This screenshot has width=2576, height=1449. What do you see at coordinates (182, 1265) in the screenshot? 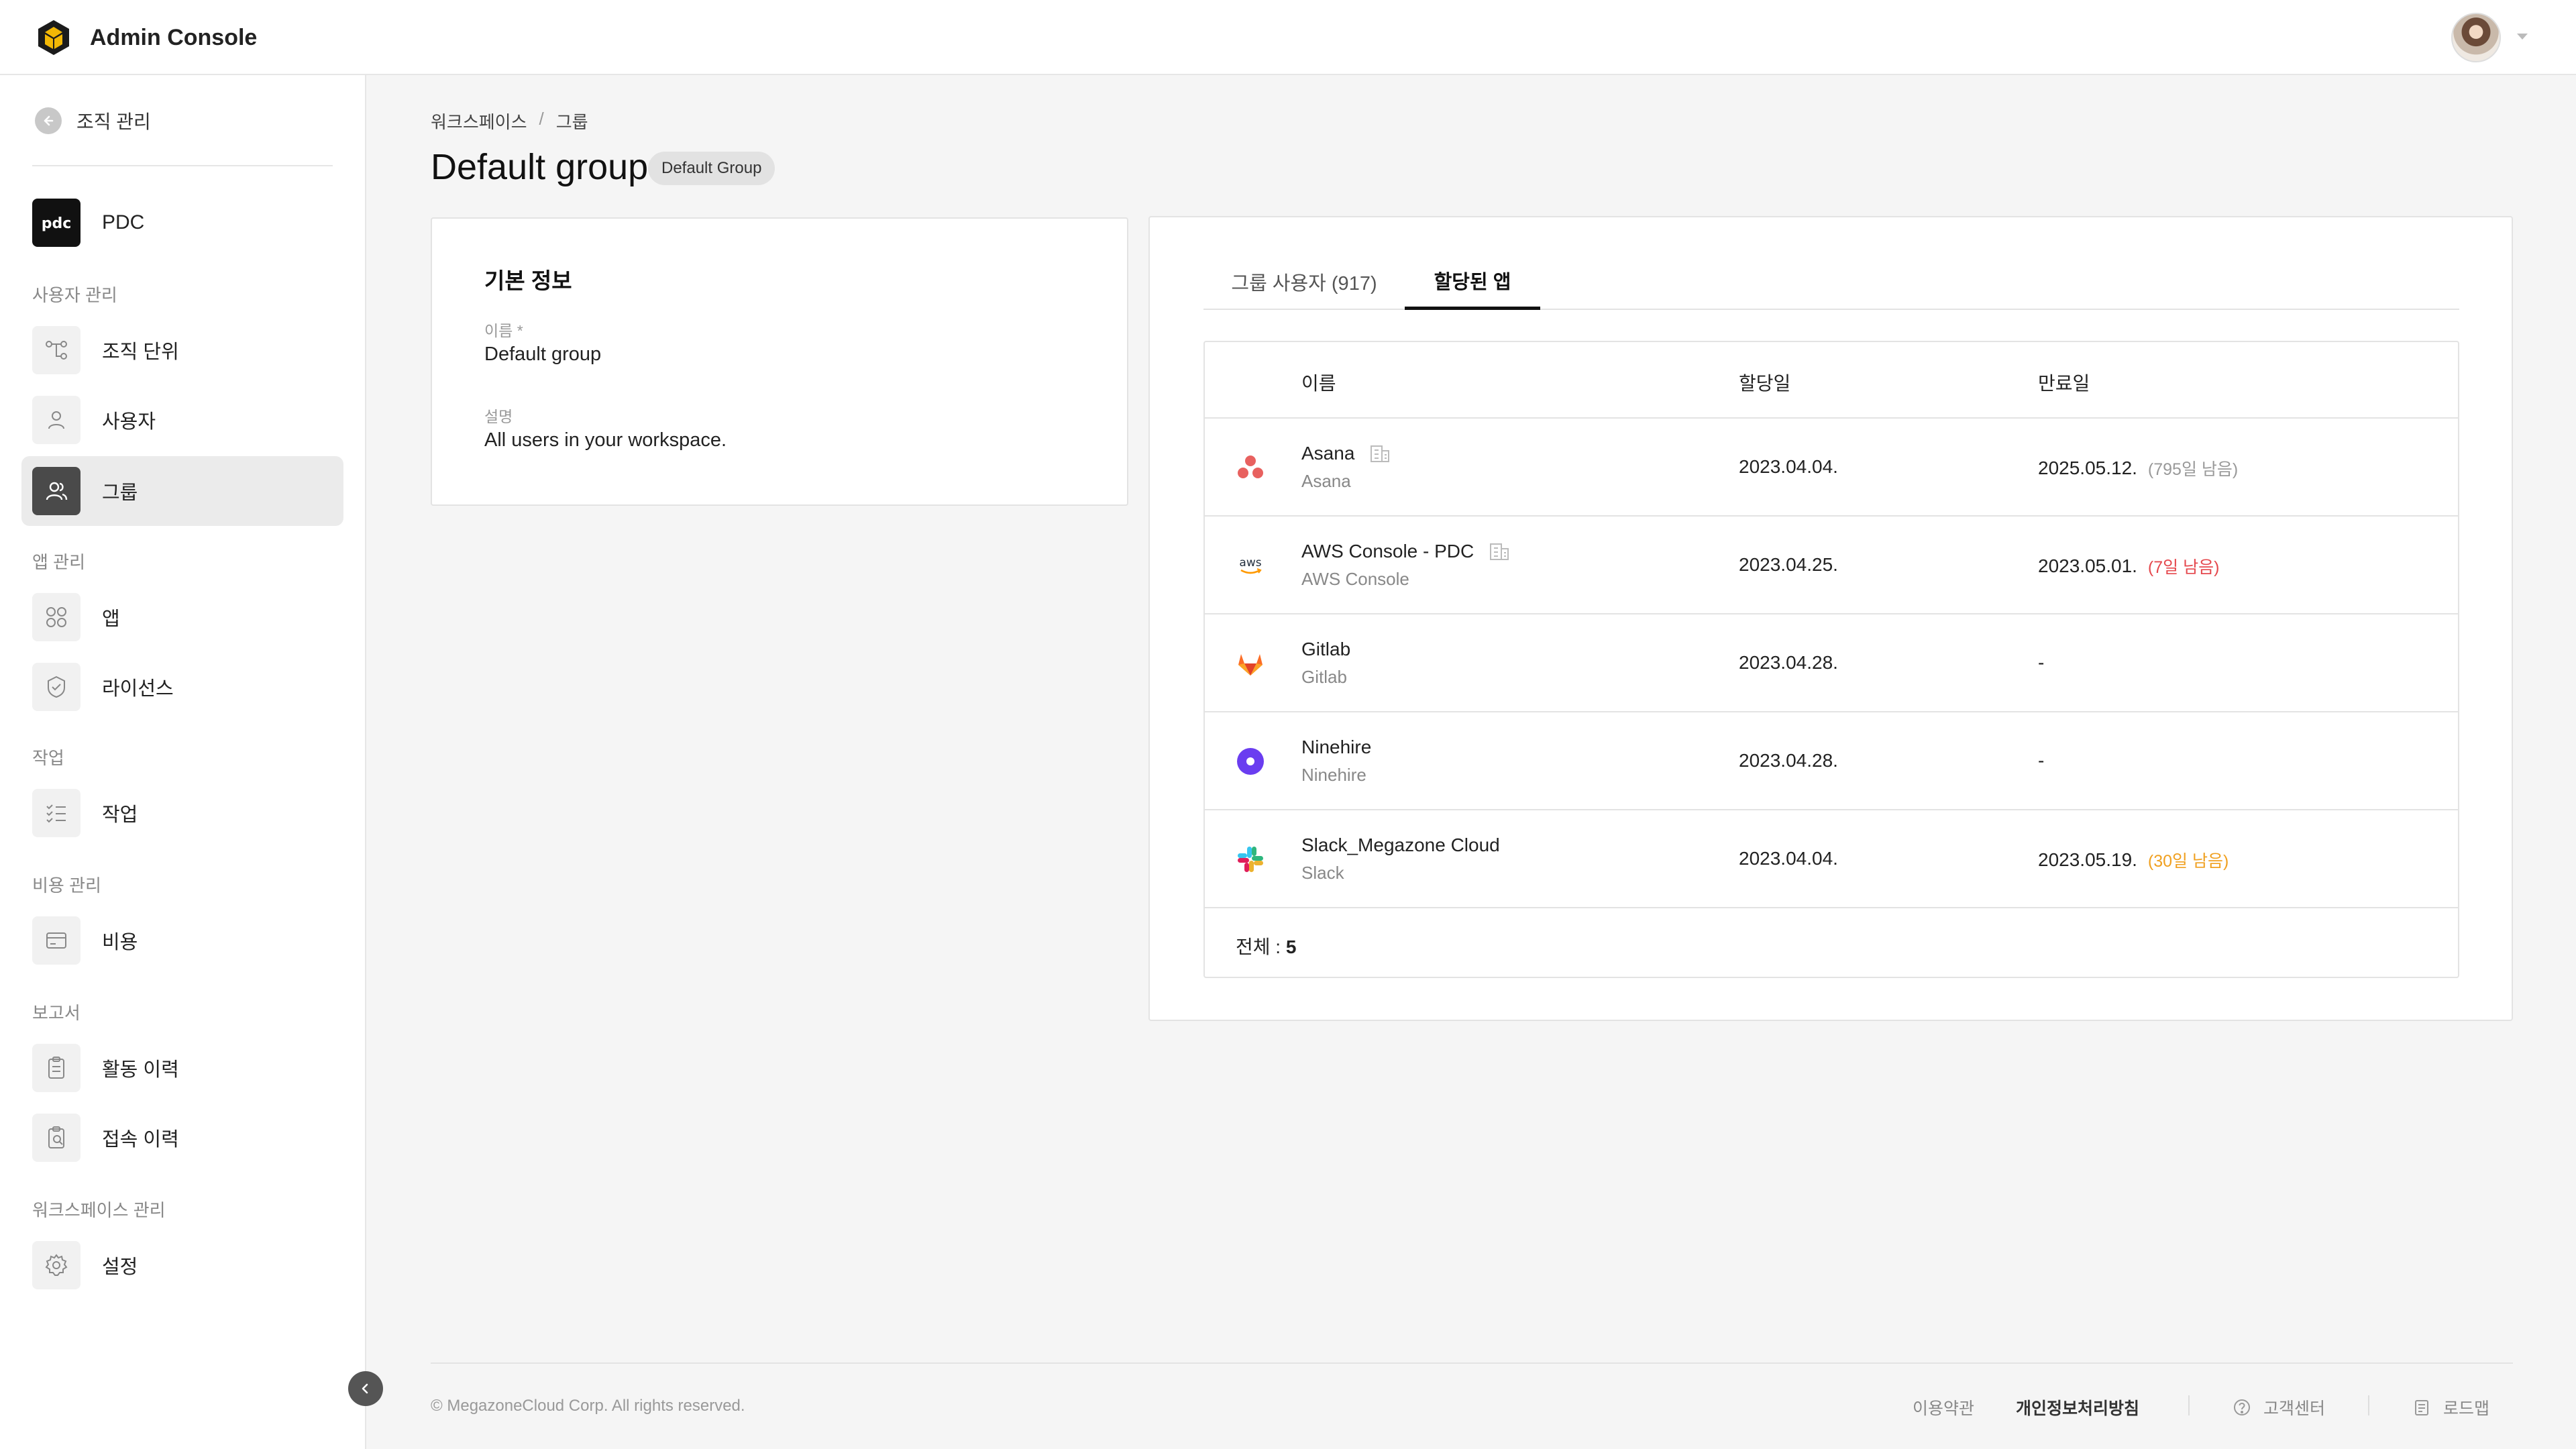
I see `sidebar-item-settings: 설정` at bounding box center [182, 1265].